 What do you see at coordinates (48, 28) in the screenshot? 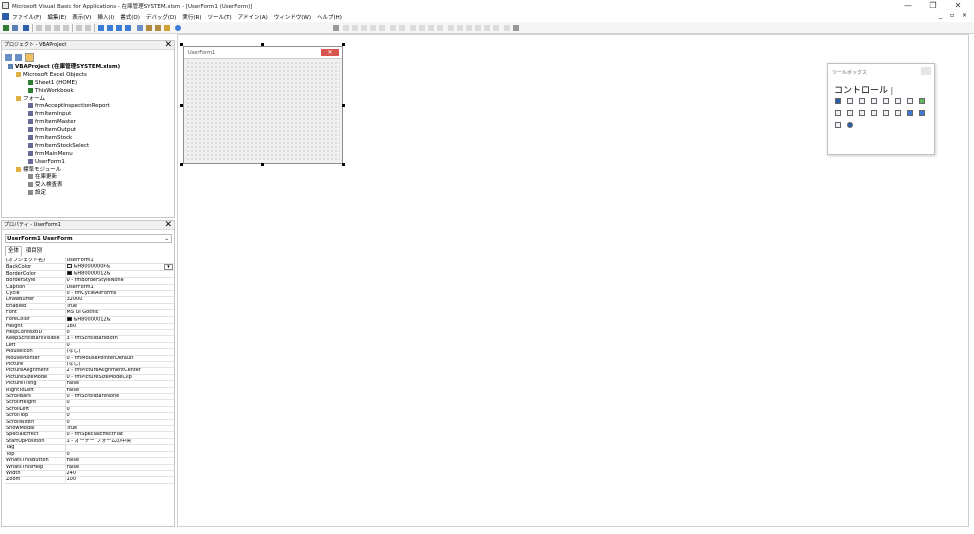
I see `copy-icon` at bounding box center [48, 28].